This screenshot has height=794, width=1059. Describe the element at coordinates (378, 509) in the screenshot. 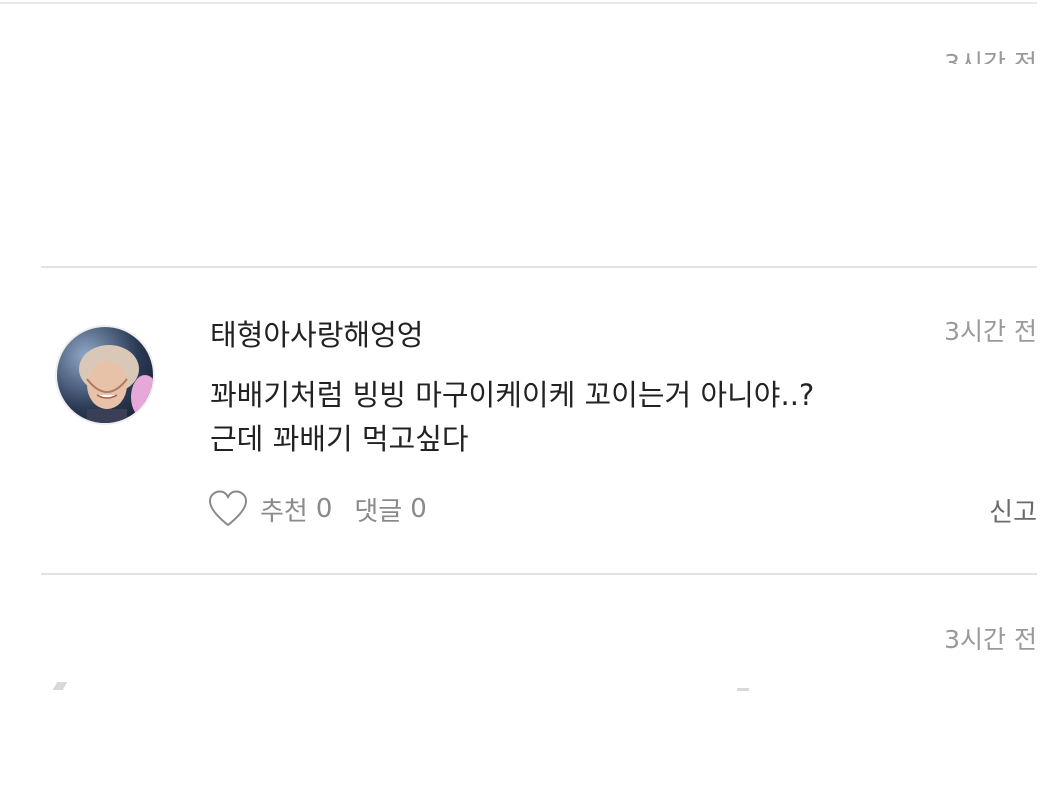

I see `reply-label: 댓글` at that location.